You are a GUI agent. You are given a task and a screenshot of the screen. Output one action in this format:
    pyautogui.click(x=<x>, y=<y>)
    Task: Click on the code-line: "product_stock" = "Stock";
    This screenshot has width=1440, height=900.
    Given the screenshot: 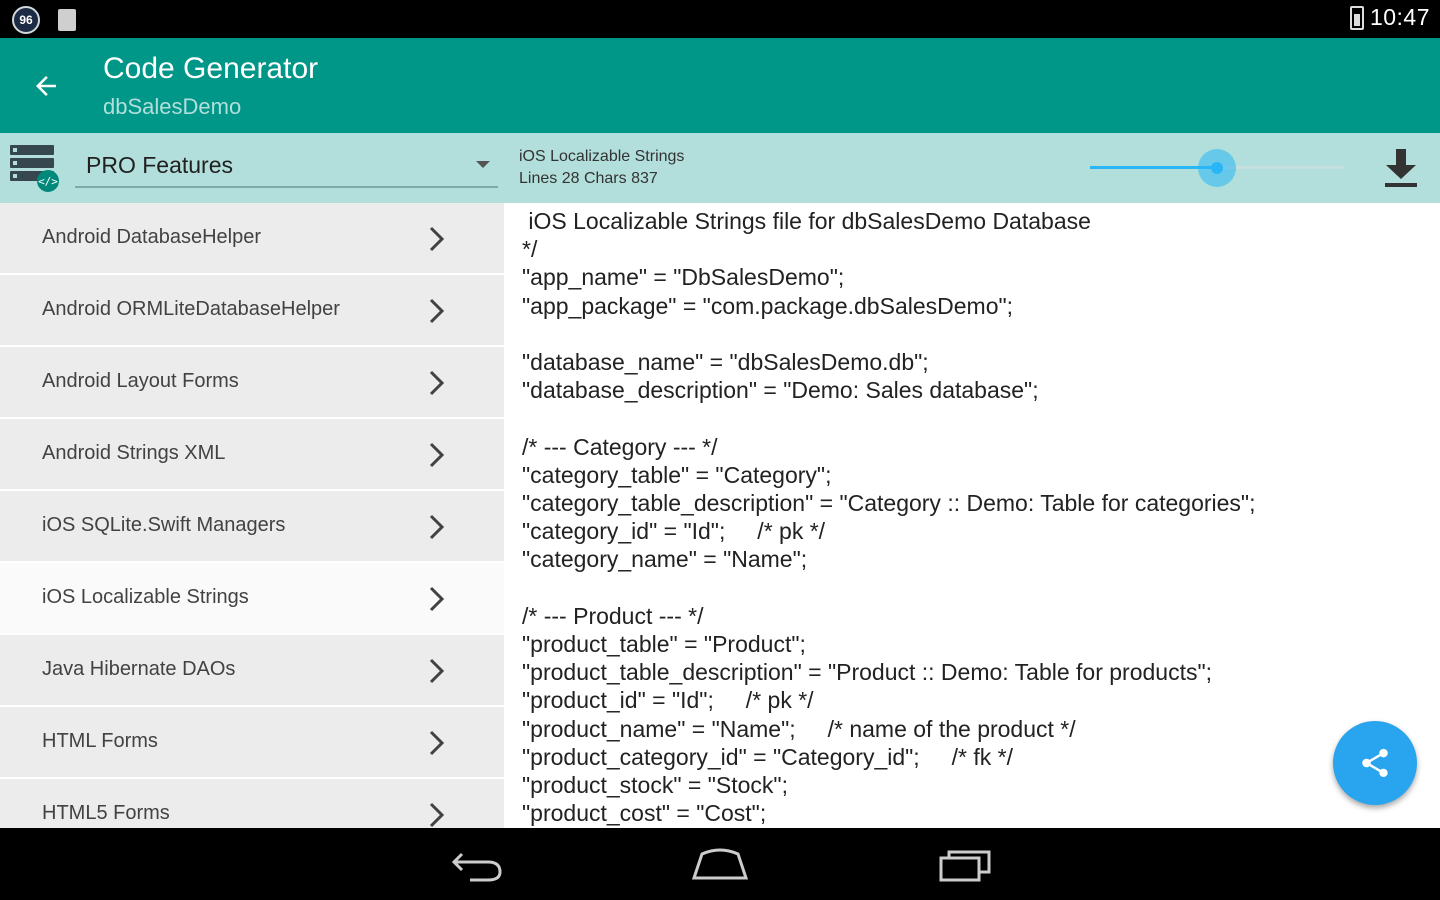 What is the action you would take?
    pyautogui.click(x=655, y=785)
    